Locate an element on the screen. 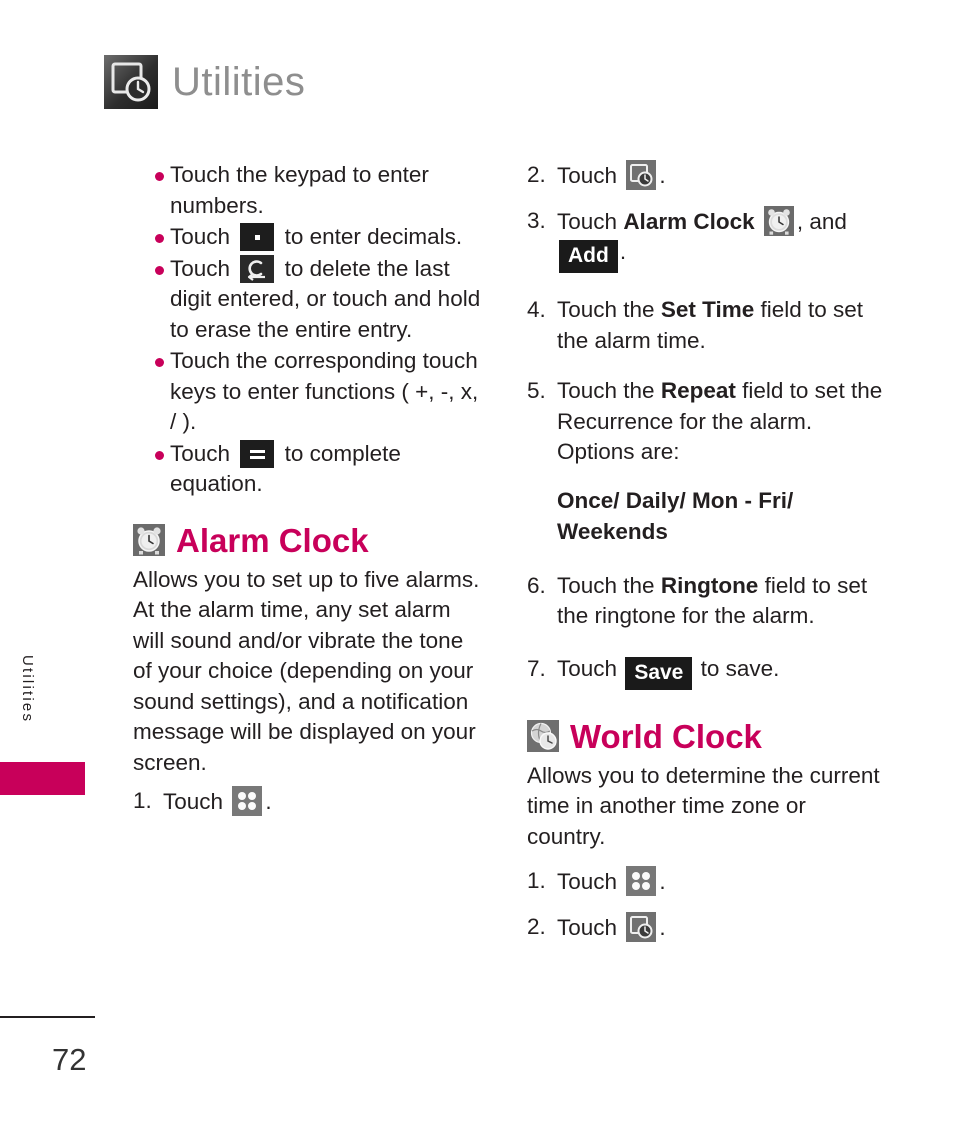  list-item-text-post: to enter decimals. is located at coordinates (373, 236).